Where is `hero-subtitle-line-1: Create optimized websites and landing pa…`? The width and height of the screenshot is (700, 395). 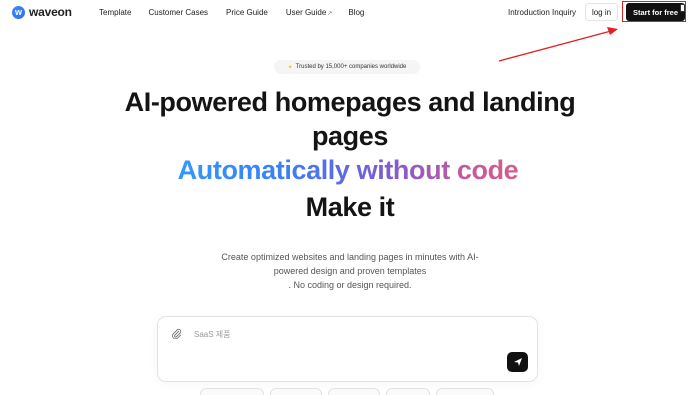
hero-subtitle-line-1: Create optimized websites and landing pa… is located at coordinates (350, 257).